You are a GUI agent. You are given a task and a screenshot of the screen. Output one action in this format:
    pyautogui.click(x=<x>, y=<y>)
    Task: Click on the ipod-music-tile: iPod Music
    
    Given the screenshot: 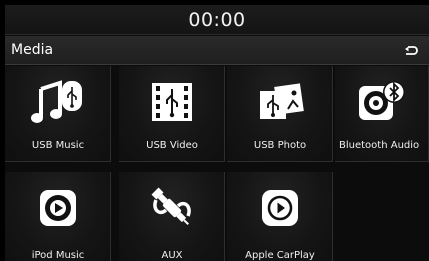 What is the action you would take?
    pyautogui.click(x=58, y=216)
    